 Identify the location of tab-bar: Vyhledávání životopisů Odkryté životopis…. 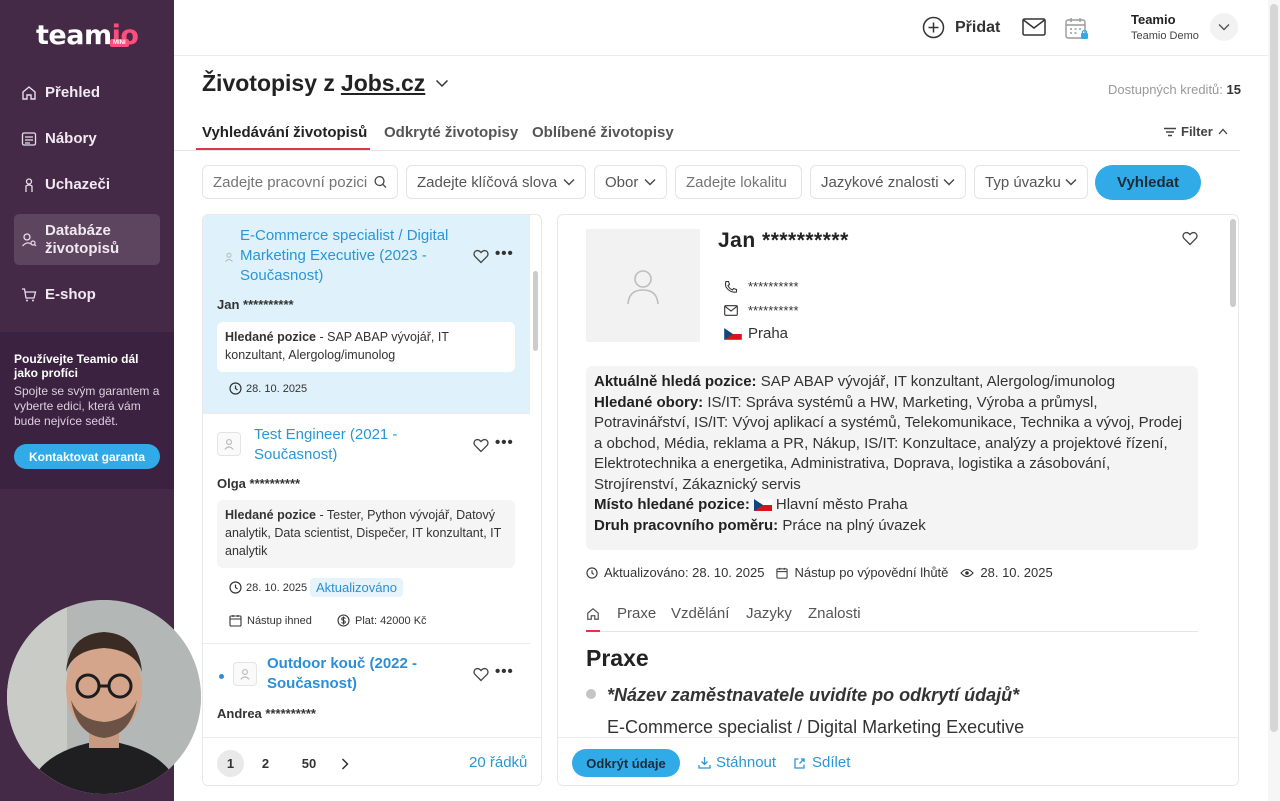
(707, 134).